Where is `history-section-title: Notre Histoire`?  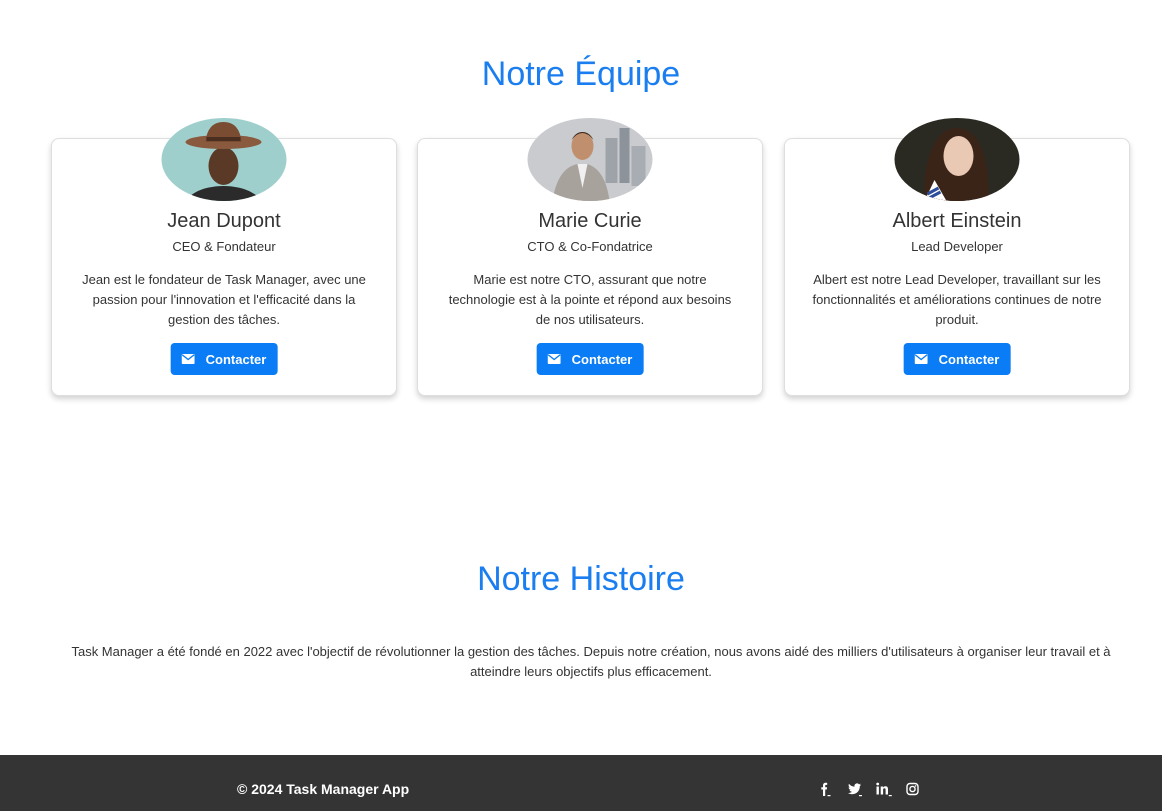 history-section-title: Notre Histoire is located at coordinates (581, 579).